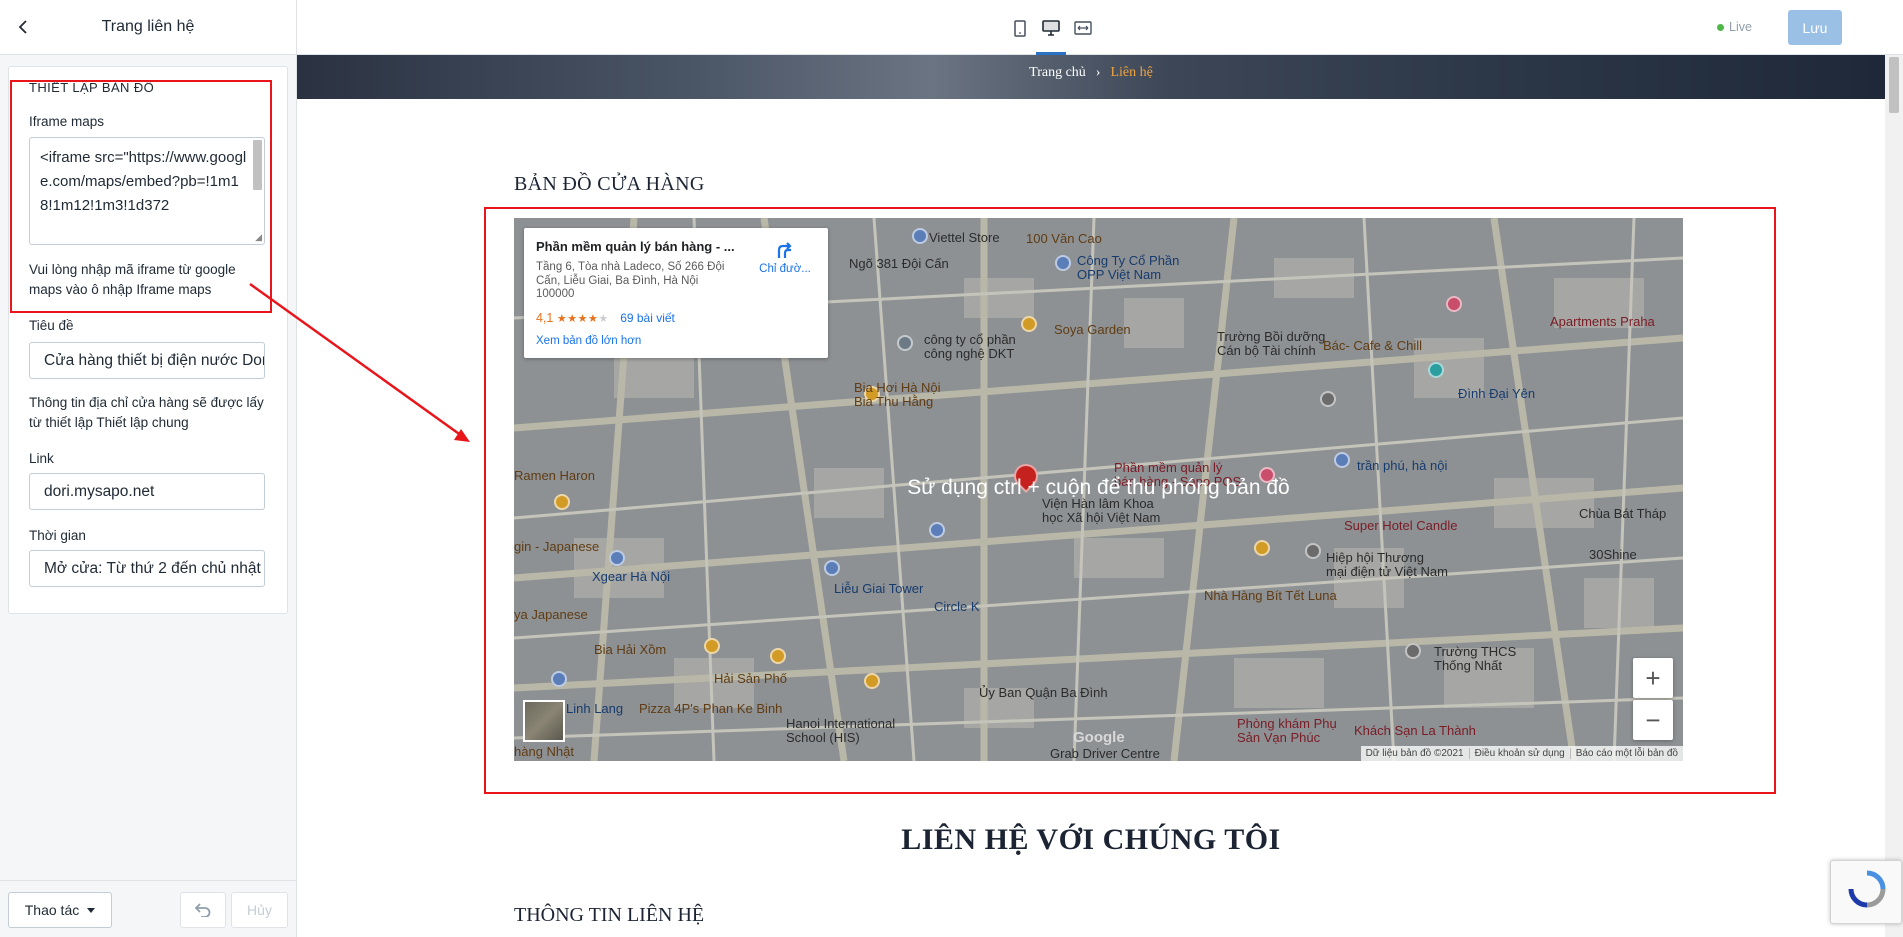 The height and width of the screenshot is (937, 1903). I want to click on map-label: Liễu Giai Tower, so click(879, 588).